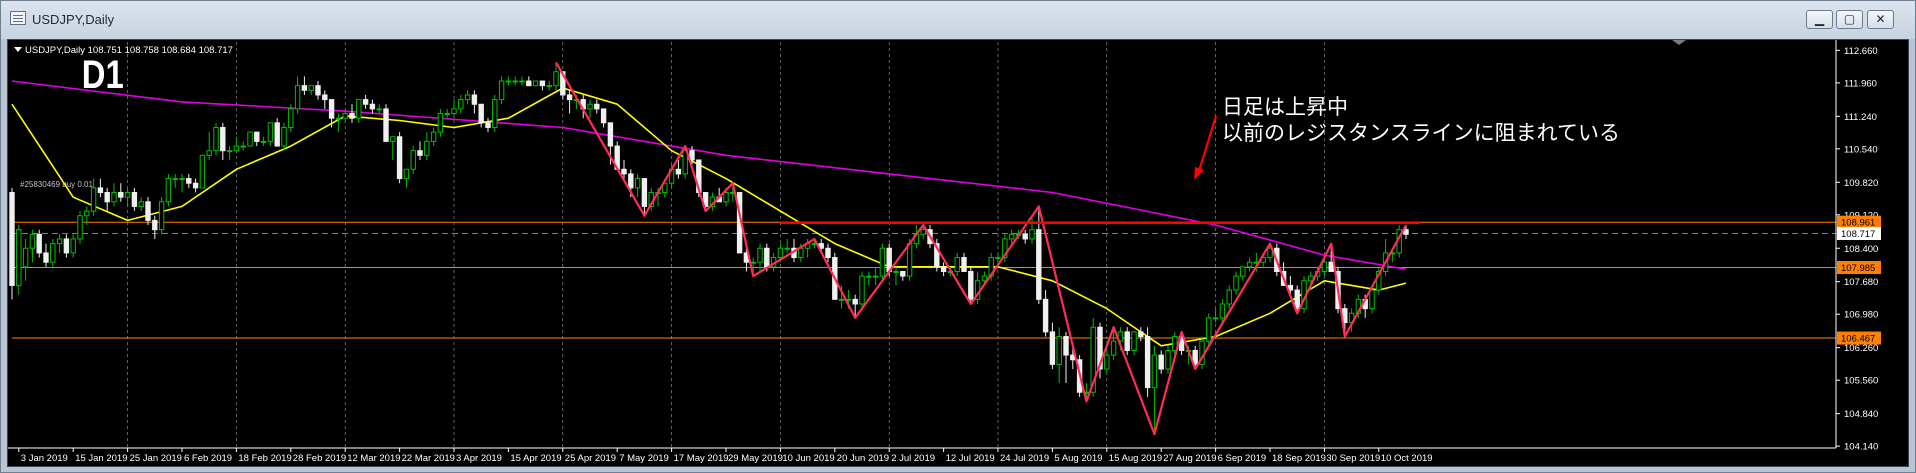  I want to click on y-tick-label: 104.840, so click(1861, 414).